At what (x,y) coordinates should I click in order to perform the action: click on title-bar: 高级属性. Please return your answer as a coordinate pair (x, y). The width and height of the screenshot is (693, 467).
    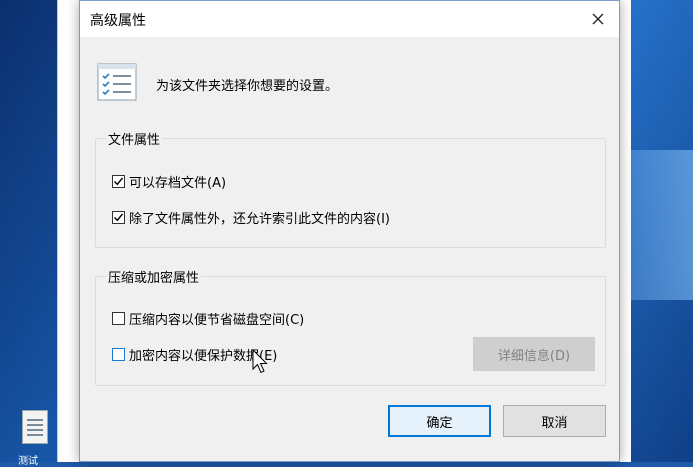
    Looking at the image, I should click on (349, 19).